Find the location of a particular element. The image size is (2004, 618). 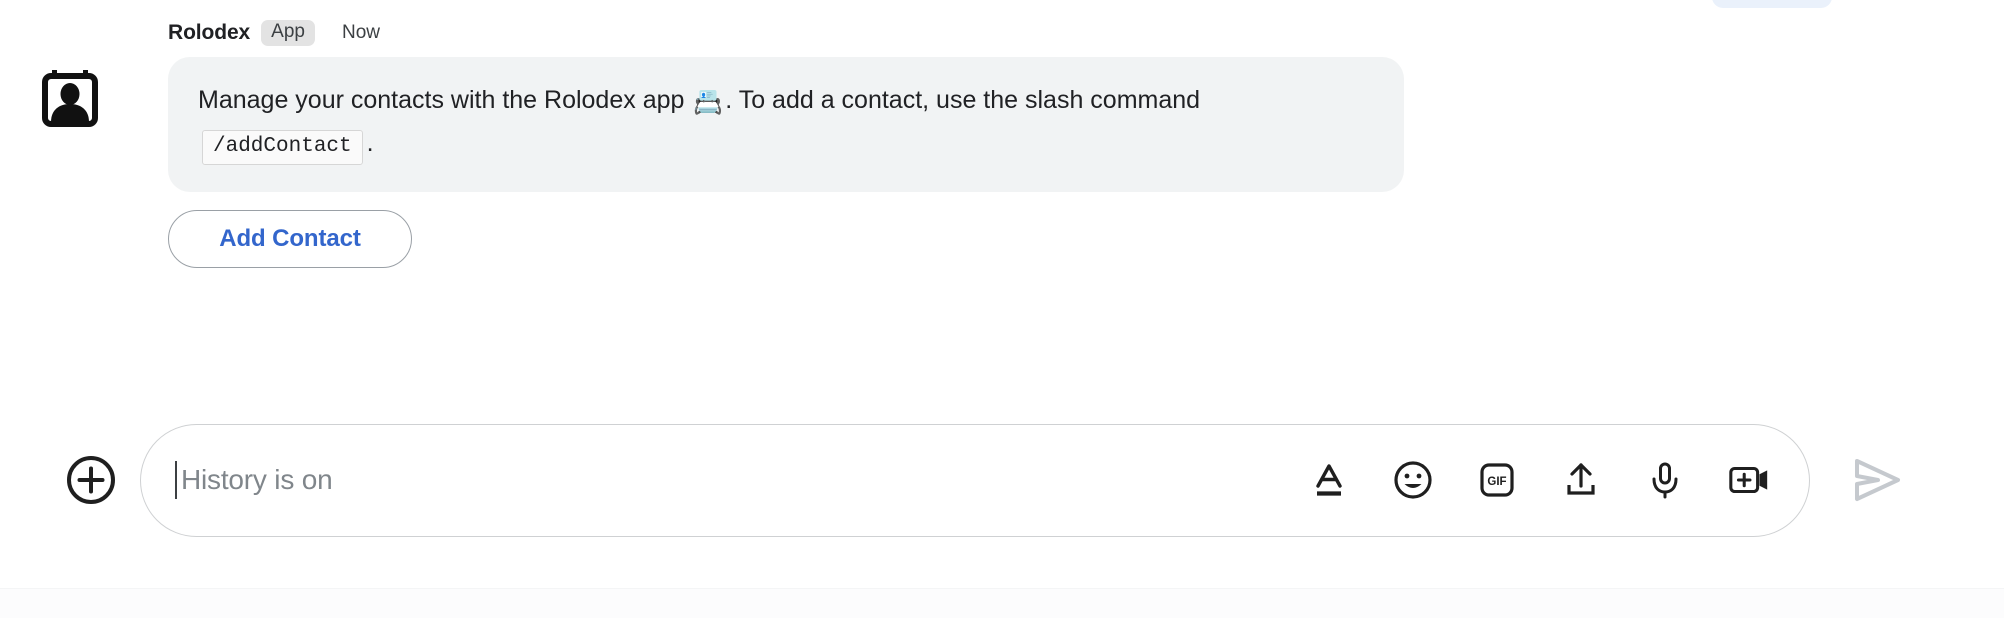

add-video-button is located at coordinates (1749, 480).